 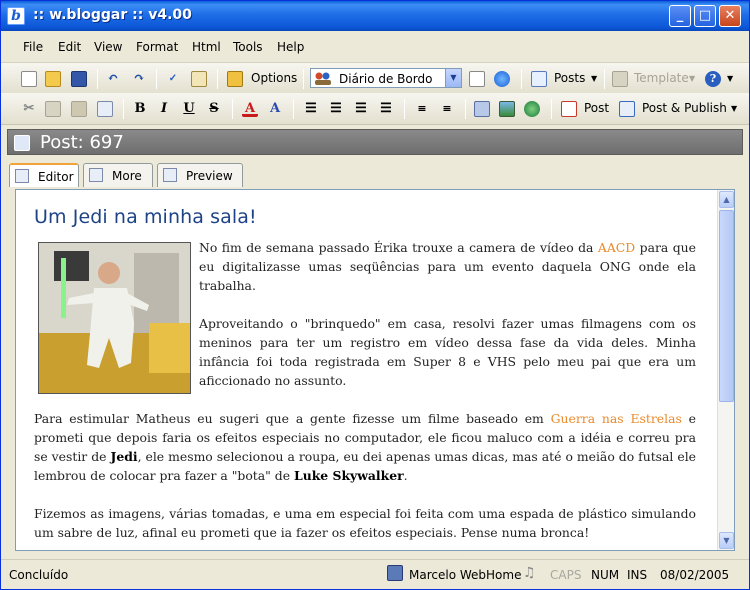 I want to click on align-left-icon: ☰, so click(x=311, y=109).